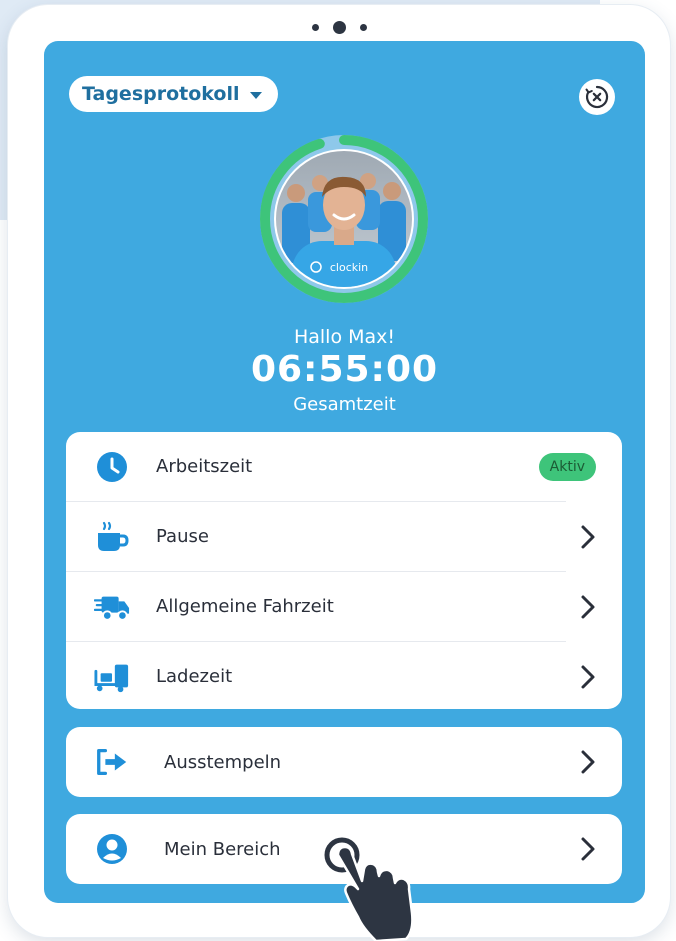 This screenshot has height=941, width=676. Describe the element at coordinates (194, 676) in the screenshot. I see `menu-item-label: Ladezeit` at that location.